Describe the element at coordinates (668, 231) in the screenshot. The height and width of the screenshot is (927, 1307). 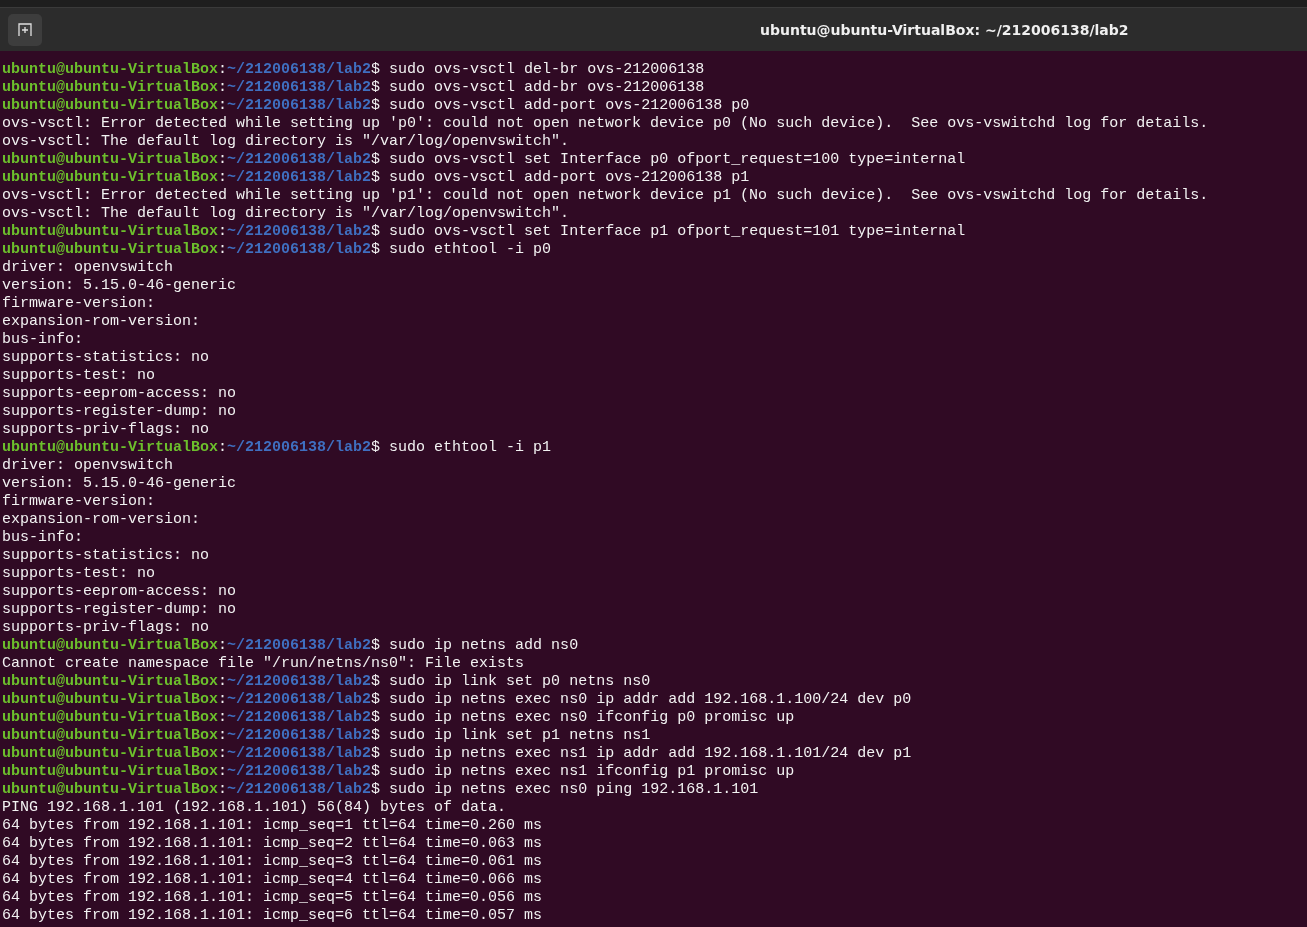
I see `command-text: $ sudo ovs-vsctl set Interface p1 ofport_request=101 type=internal` at that location.